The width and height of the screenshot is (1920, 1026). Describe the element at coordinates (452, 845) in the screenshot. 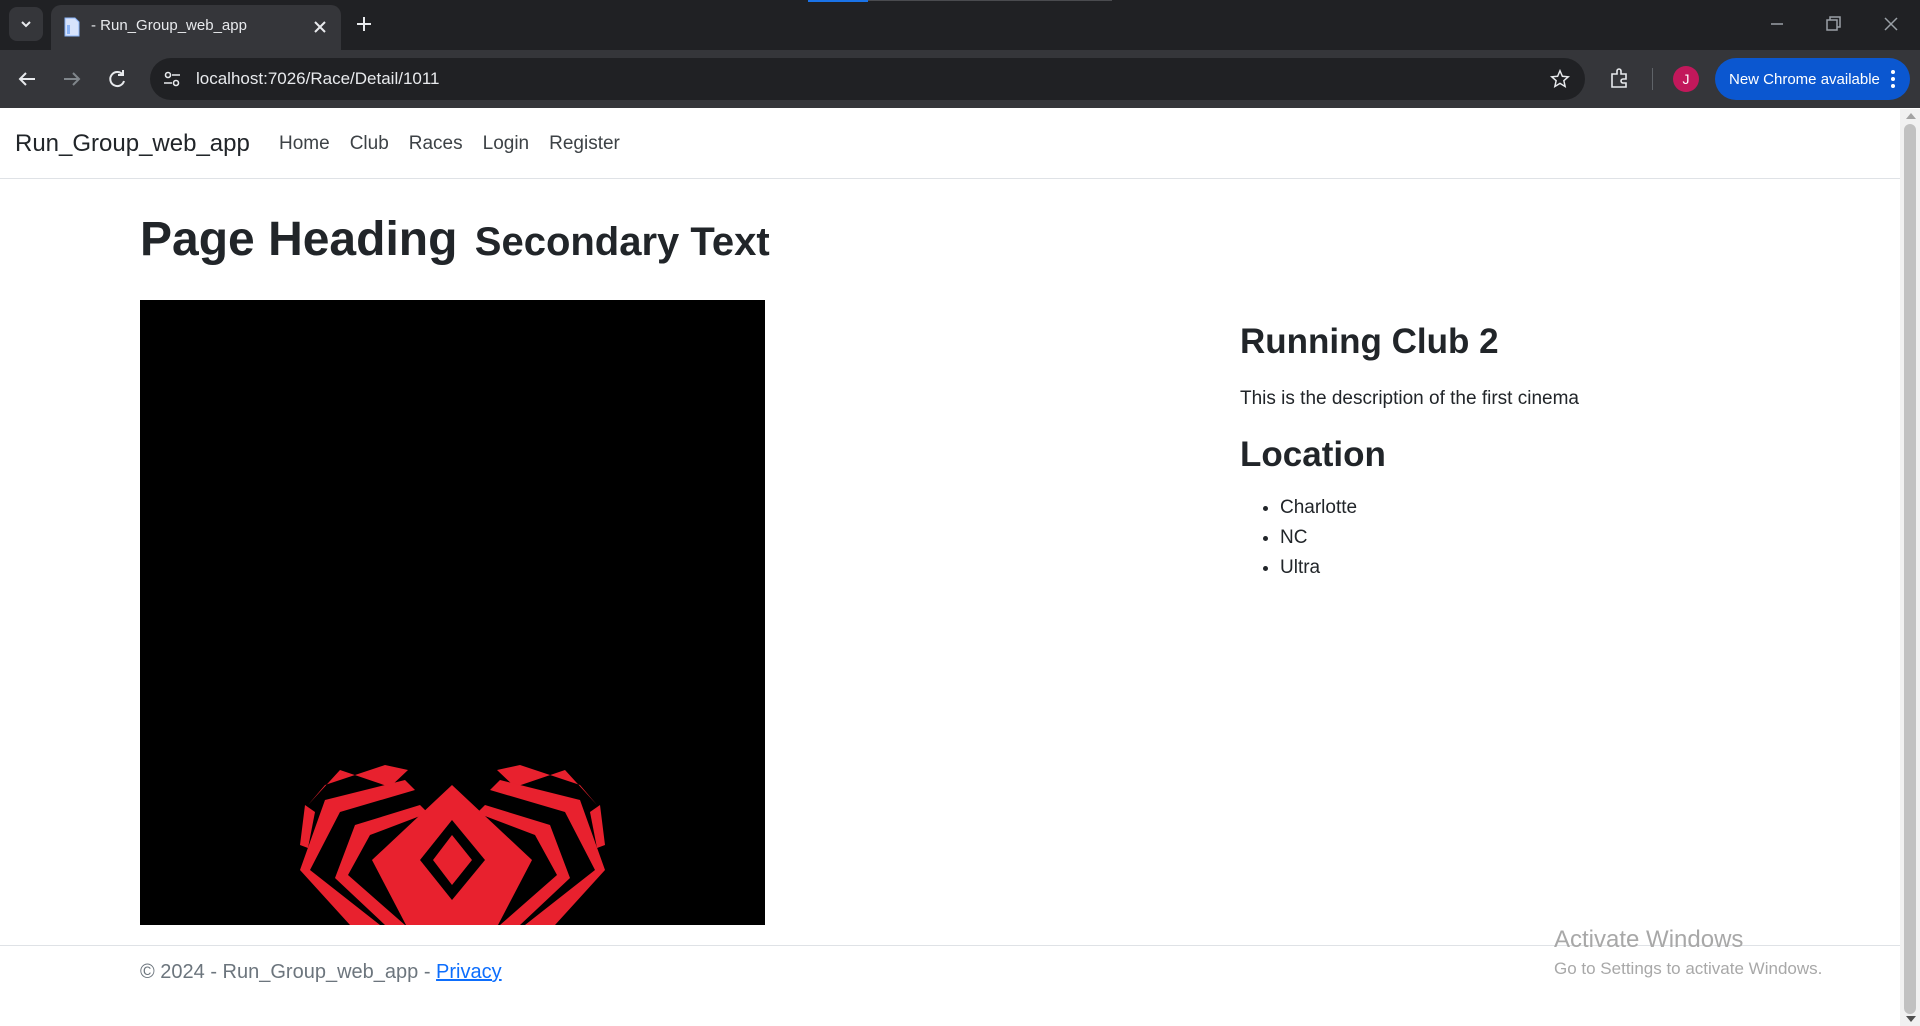

I see `spider-logo-icon` at that location.